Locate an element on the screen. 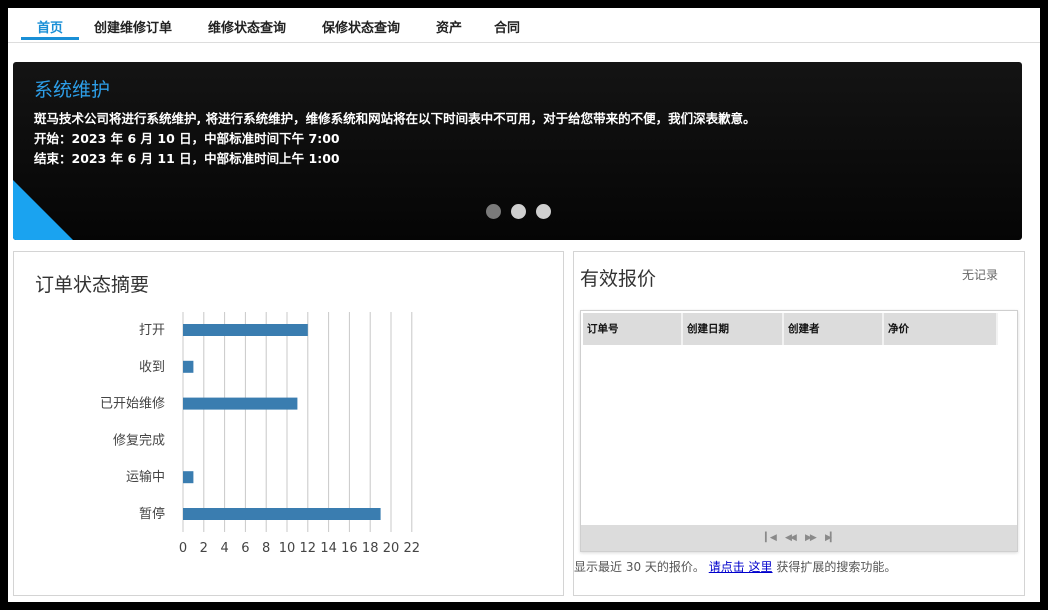 The height and width of the screenshot is (610, 1048). chart-category-label: 运输中 is located at coordinates (145, 477).